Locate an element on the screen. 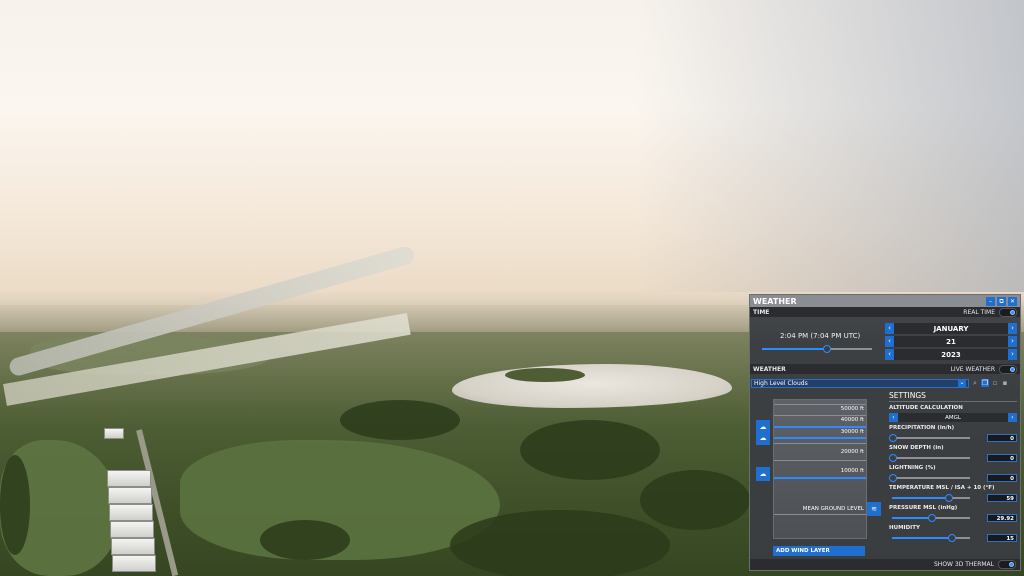  weather-preset-dropdown: High Level Clouds ⌄ is located at coordinates (860, 383).